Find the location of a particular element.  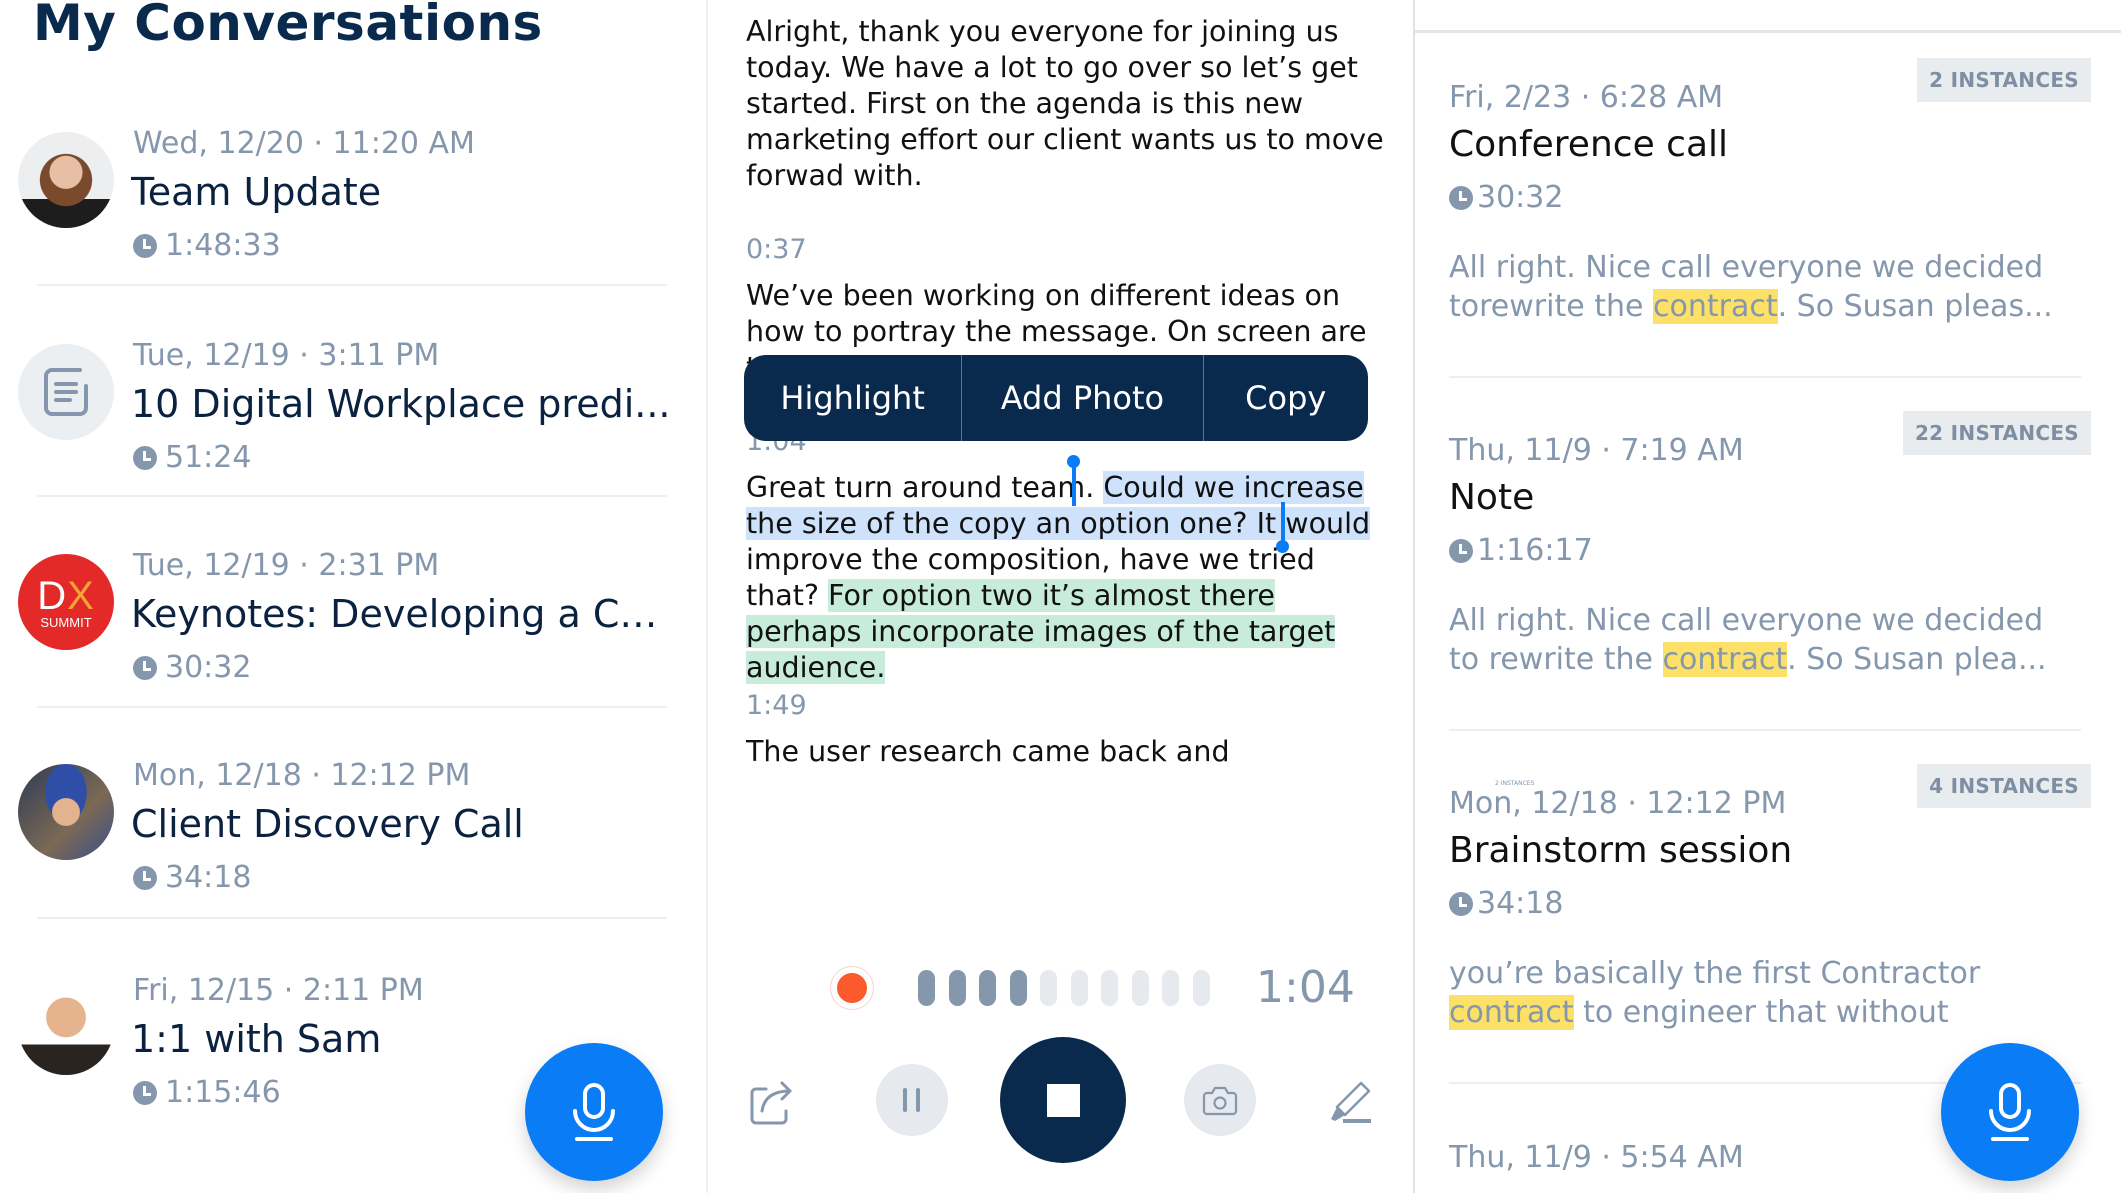

stop-button is located at coordinates (1063, 1100).